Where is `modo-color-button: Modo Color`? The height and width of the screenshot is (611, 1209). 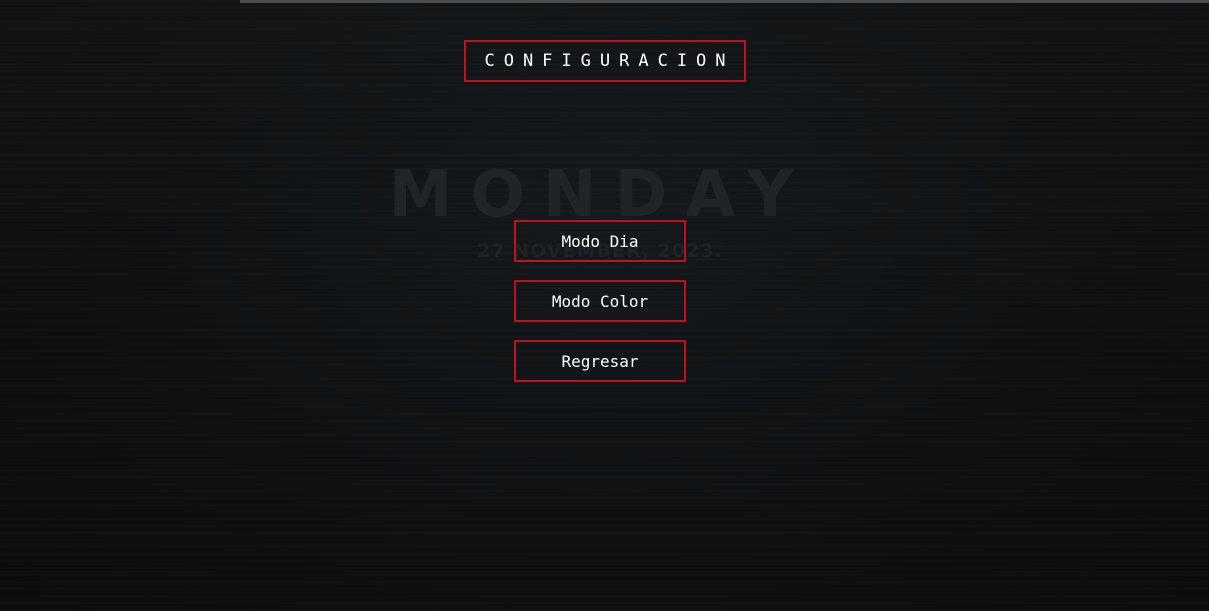 modo-color-button: Modo Color is located at coordinates (600, 301).